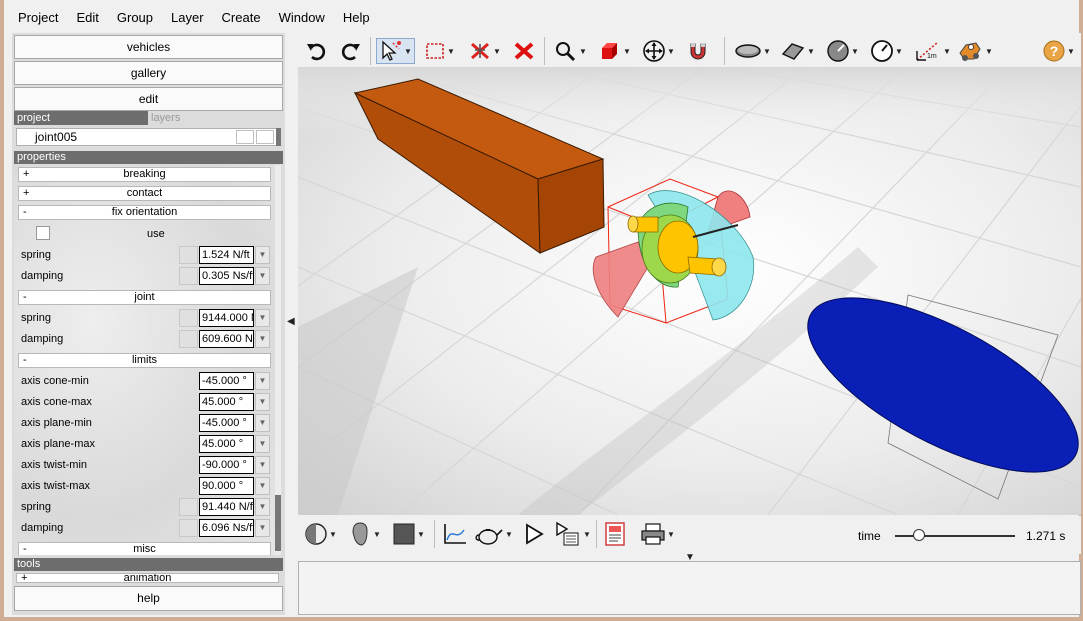 This screenshot has height=621, width=1083. Describe the element at coordinates (320, 534) in the screenshot. I see `shading-icon: ▼` at that location.